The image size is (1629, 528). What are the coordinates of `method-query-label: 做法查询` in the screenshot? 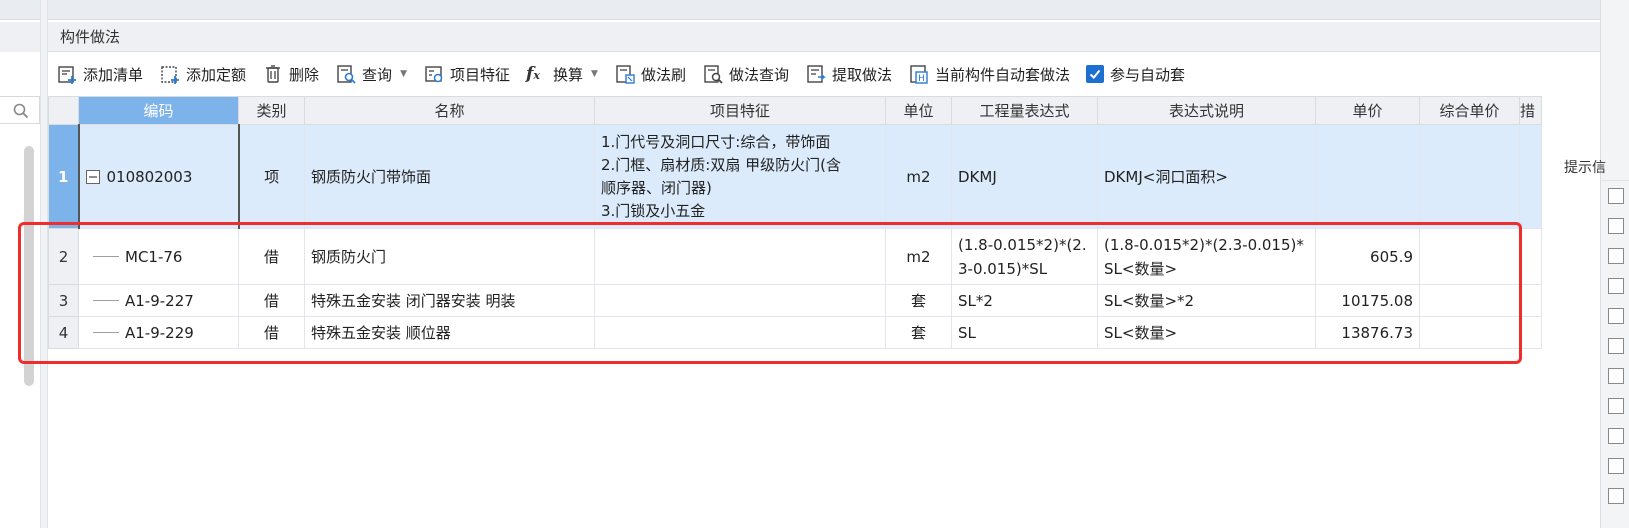 It's located at (758, 74).